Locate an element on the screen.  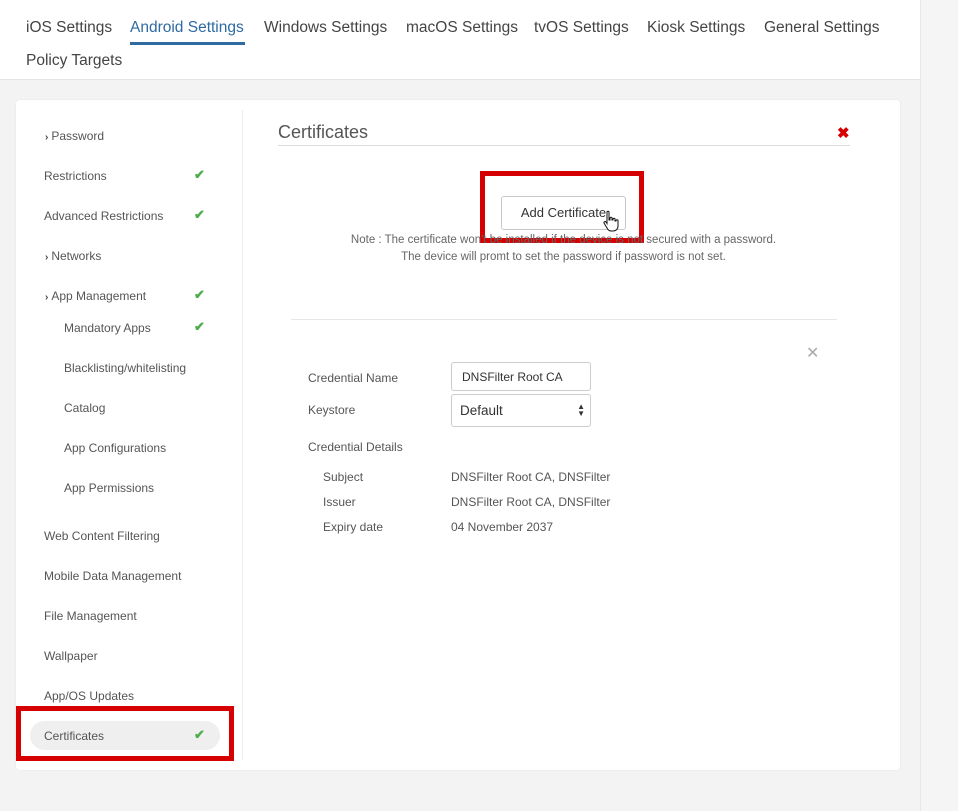
sidebar-item-password: › Password is located at coordinates (74, 136).